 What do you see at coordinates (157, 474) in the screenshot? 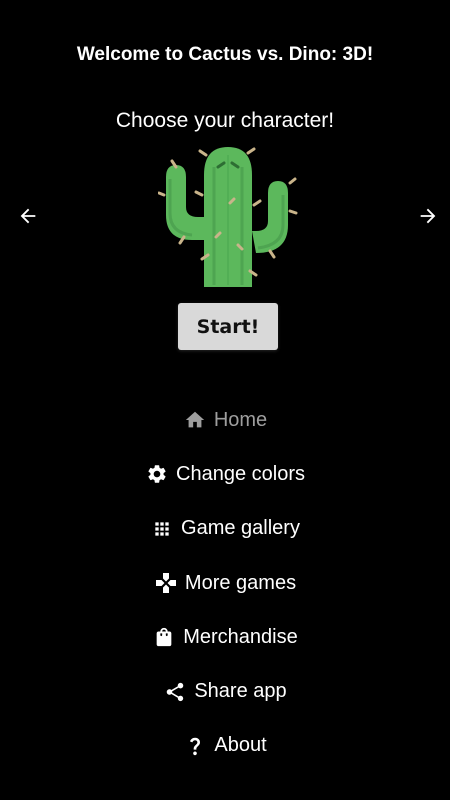
I see `gear-icon` at bounding box center [157, 474].